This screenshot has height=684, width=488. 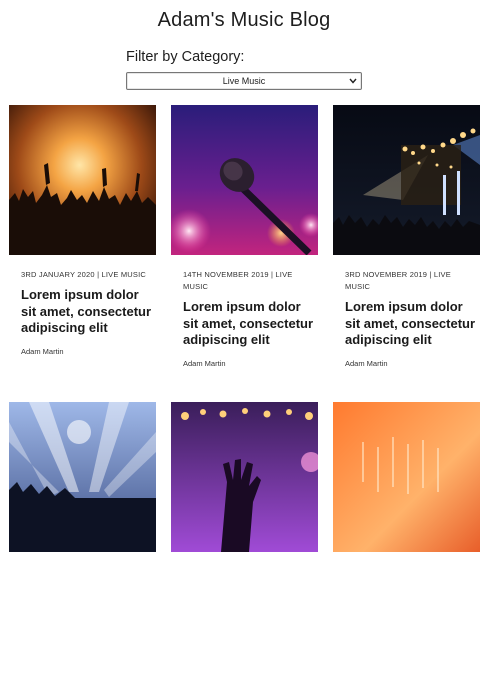 I want to click on category-select: Live Music, so click(x=244, y=81).